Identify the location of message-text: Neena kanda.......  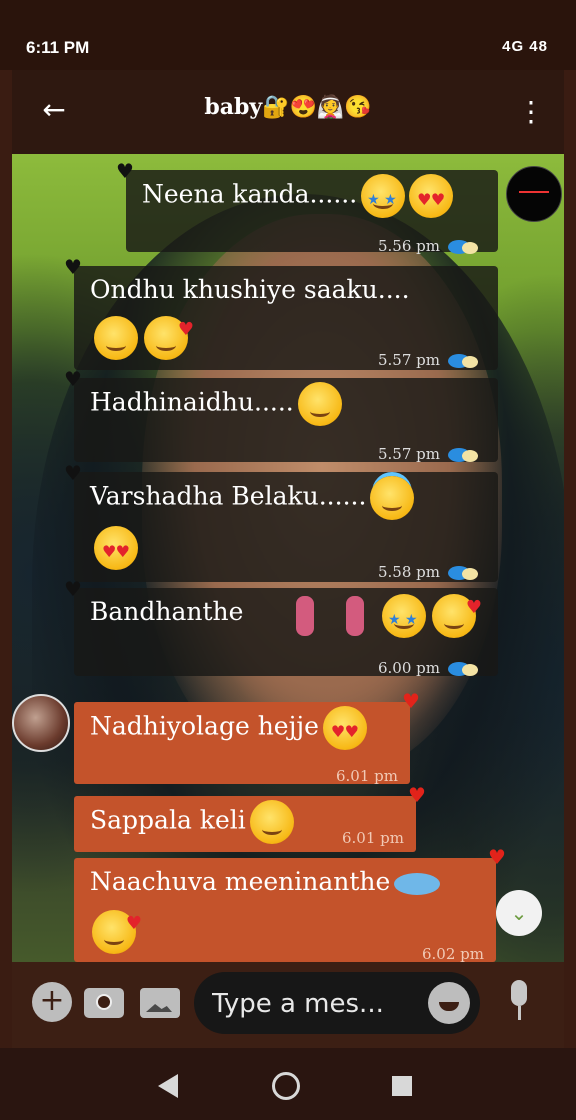
(250, 194).